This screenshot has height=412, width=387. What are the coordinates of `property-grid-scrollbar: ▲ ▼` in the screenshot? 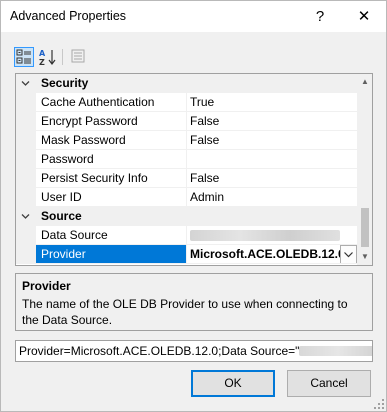 It's located at (364, 169).